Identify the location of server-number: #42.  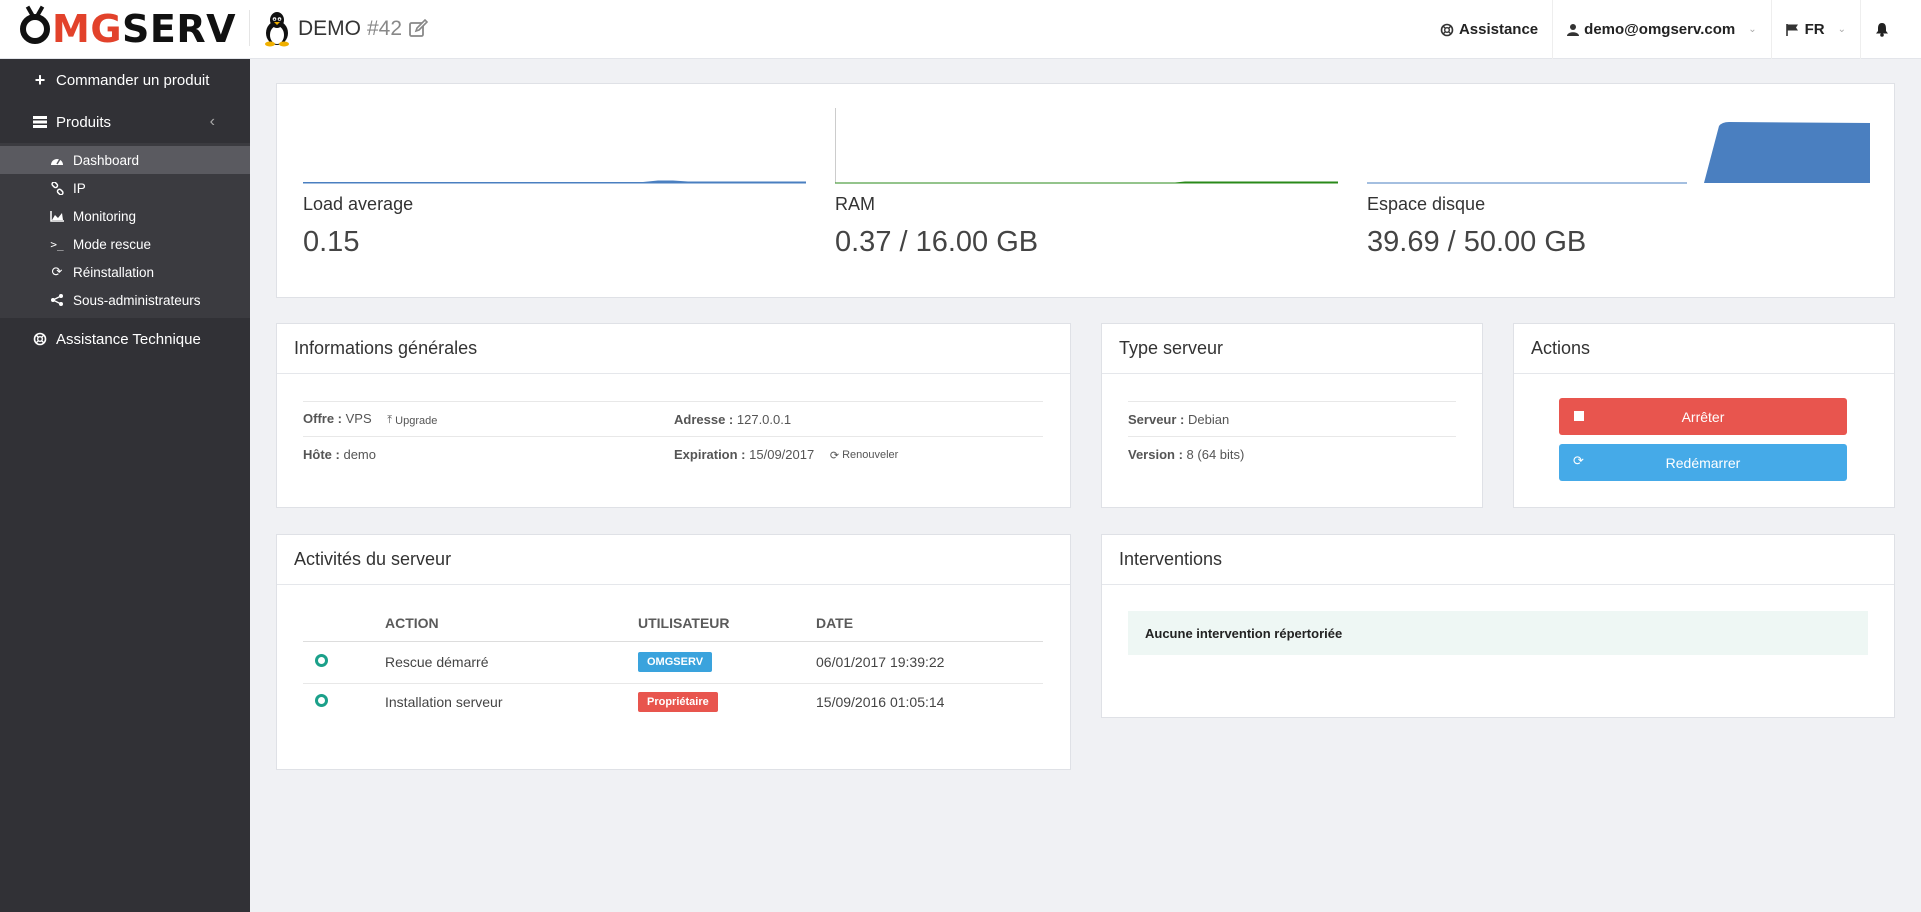
(385, 28).